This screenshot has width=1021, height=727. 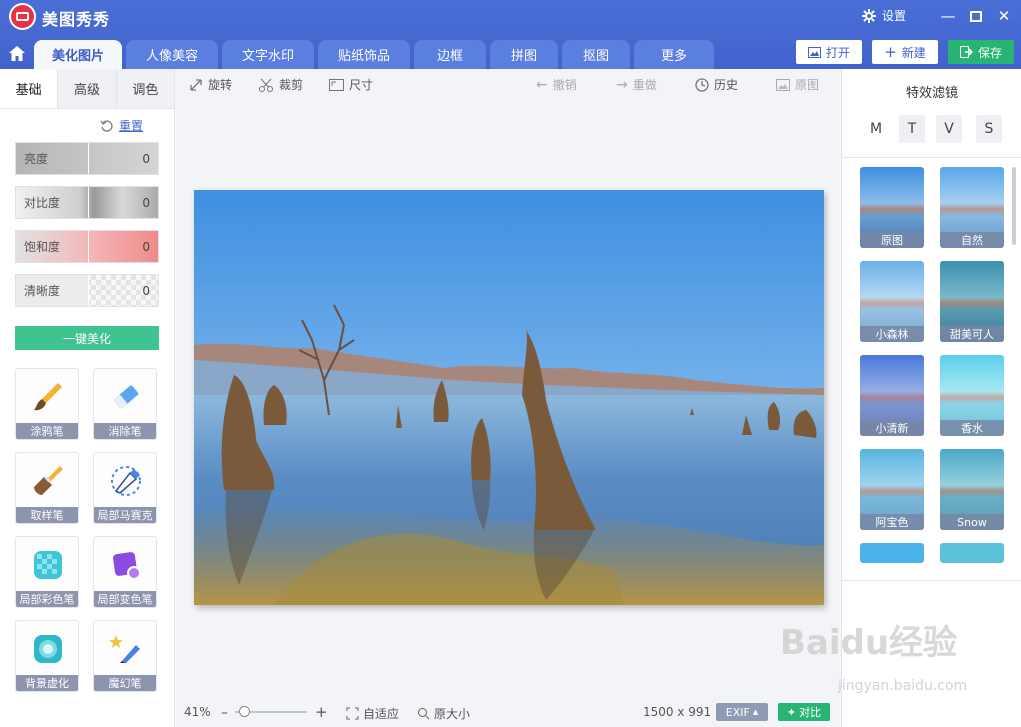 I want to click on tab-basic: 基础, so click(x=29, y=88).